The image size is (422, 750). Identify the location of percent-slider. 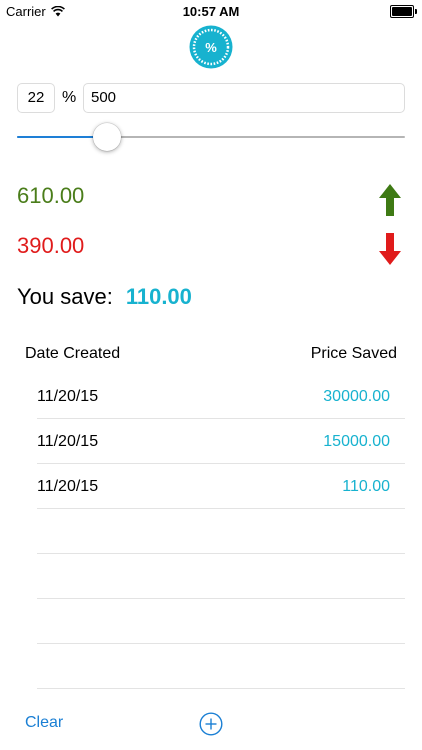
(211, 137).